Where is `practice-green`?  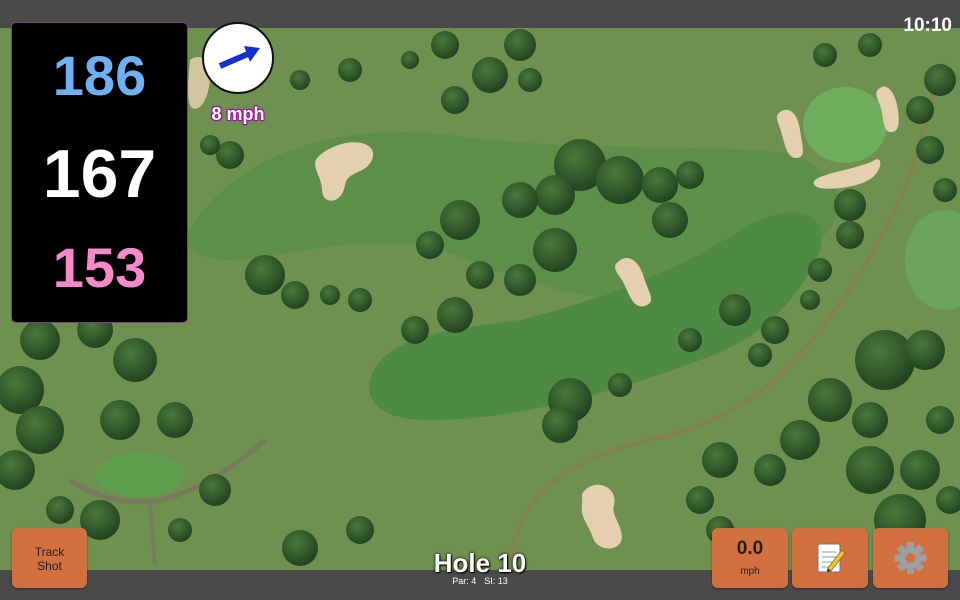 practice-green is located at coordinates (140, 475).